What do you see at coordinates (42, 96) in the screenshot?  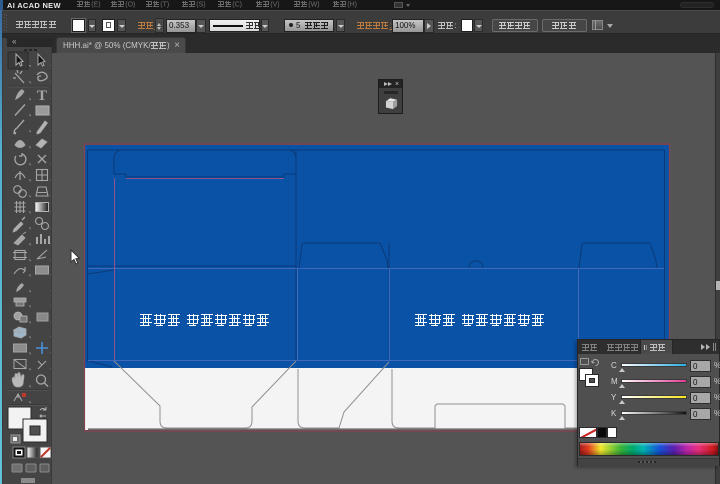 I see `svg-text: T` at bounding box center [42, 96].